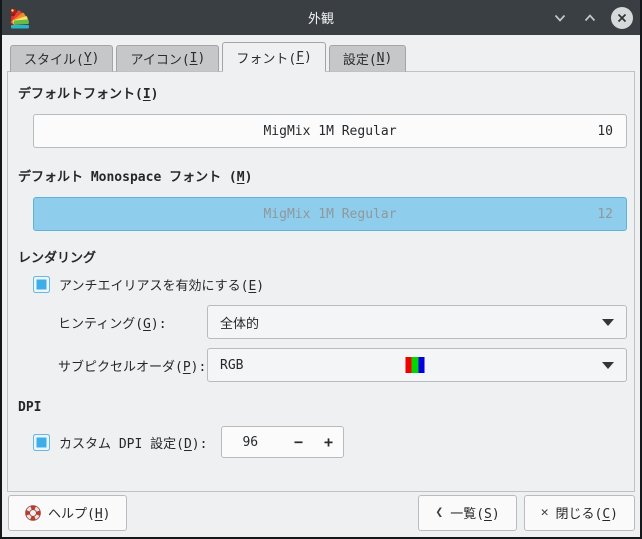 This screenshot has width=642, height=539. What do you see at coordinates (132, 367) in the screenshot?
I see `subpixel-label: サブピクセルオーダ(P):` at bounding box center [132, 367].